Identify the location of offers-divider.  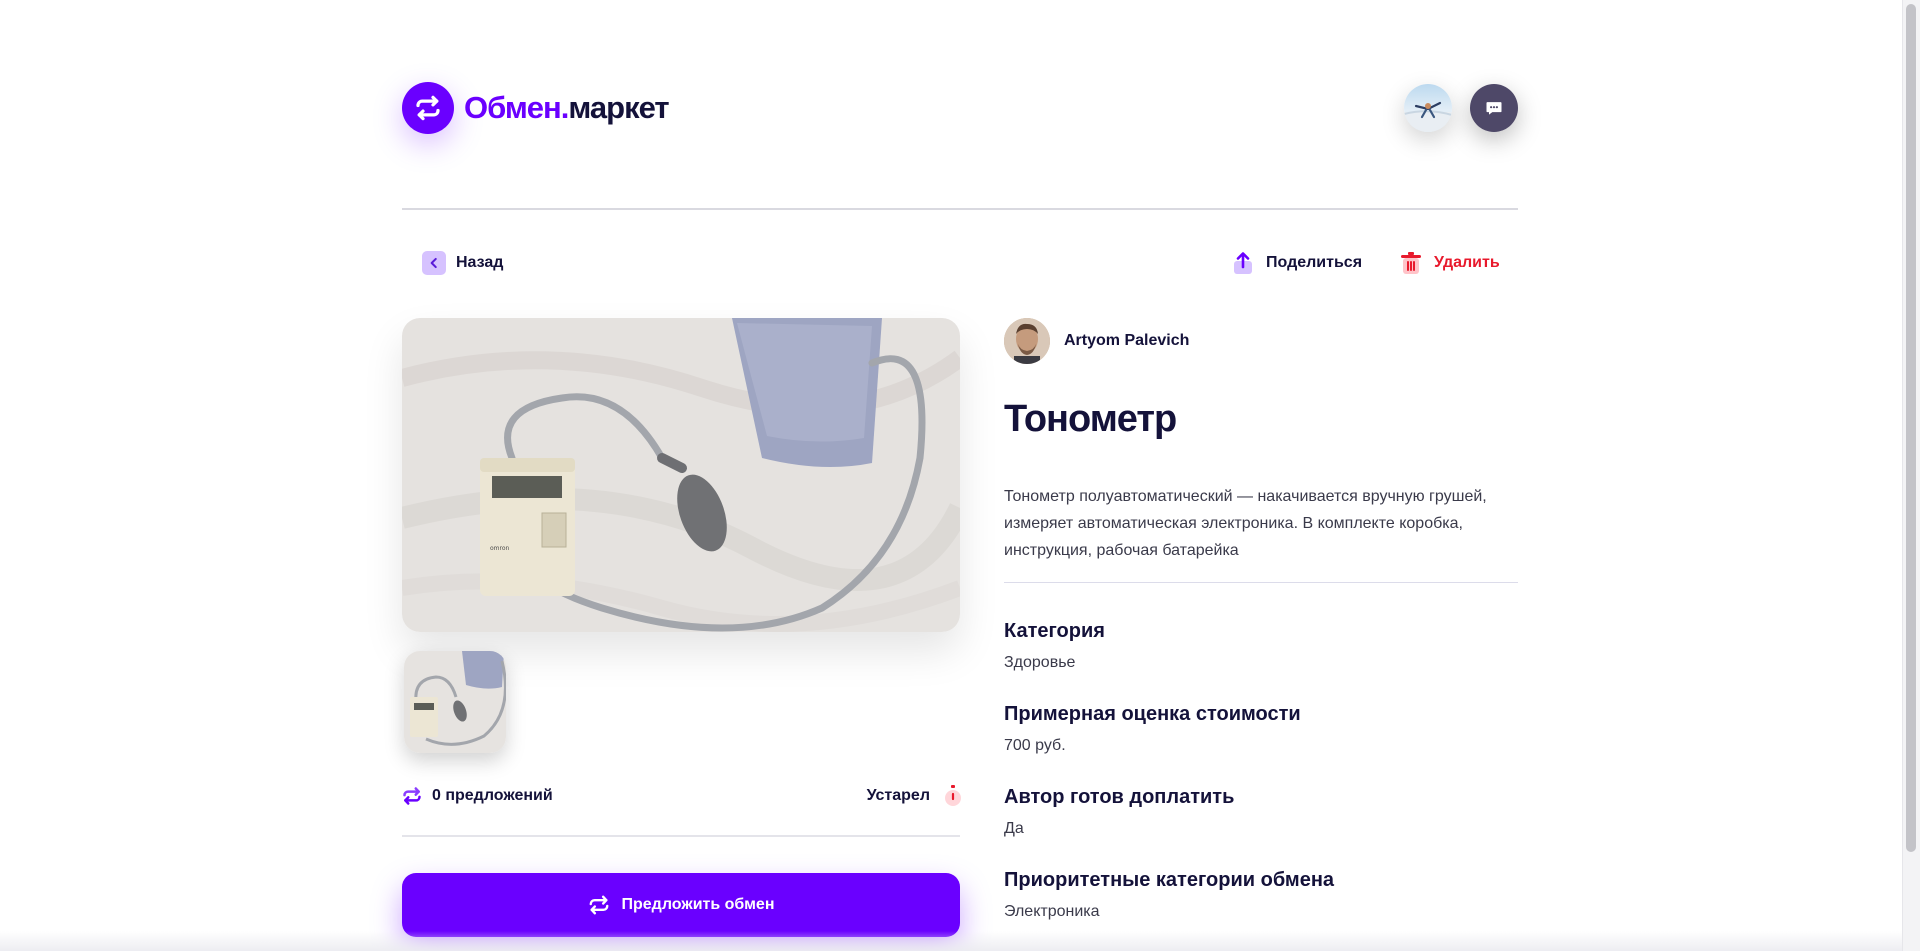
(681, 836).